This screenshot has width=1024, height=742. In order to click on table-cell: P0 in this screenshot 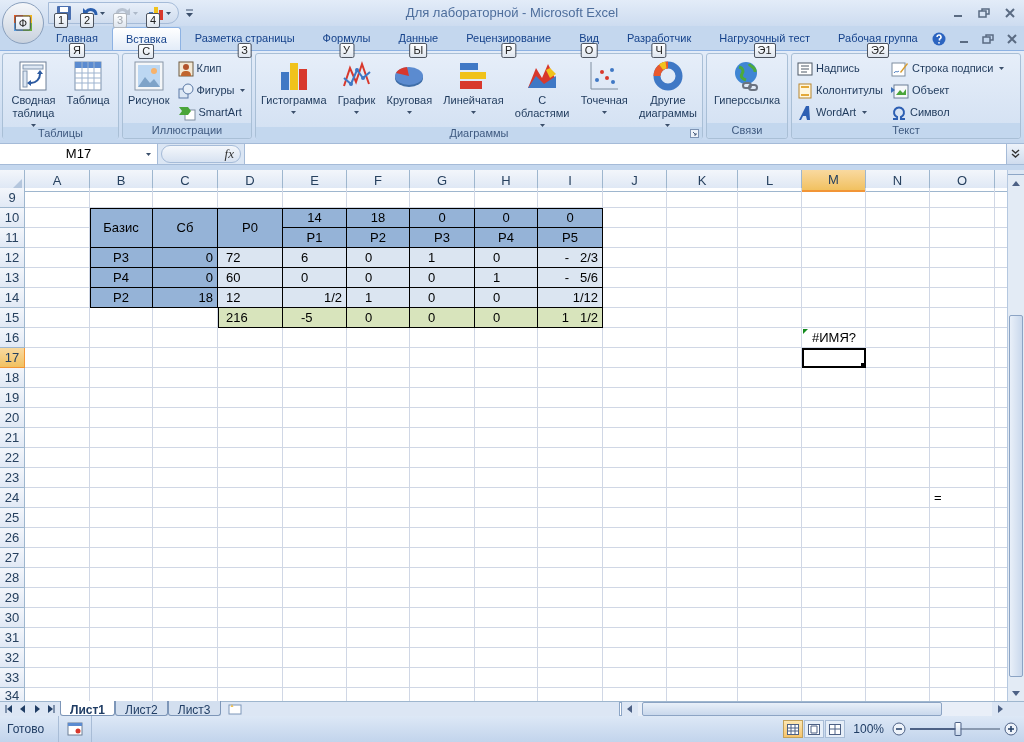, I will do `click(250, 228)`.